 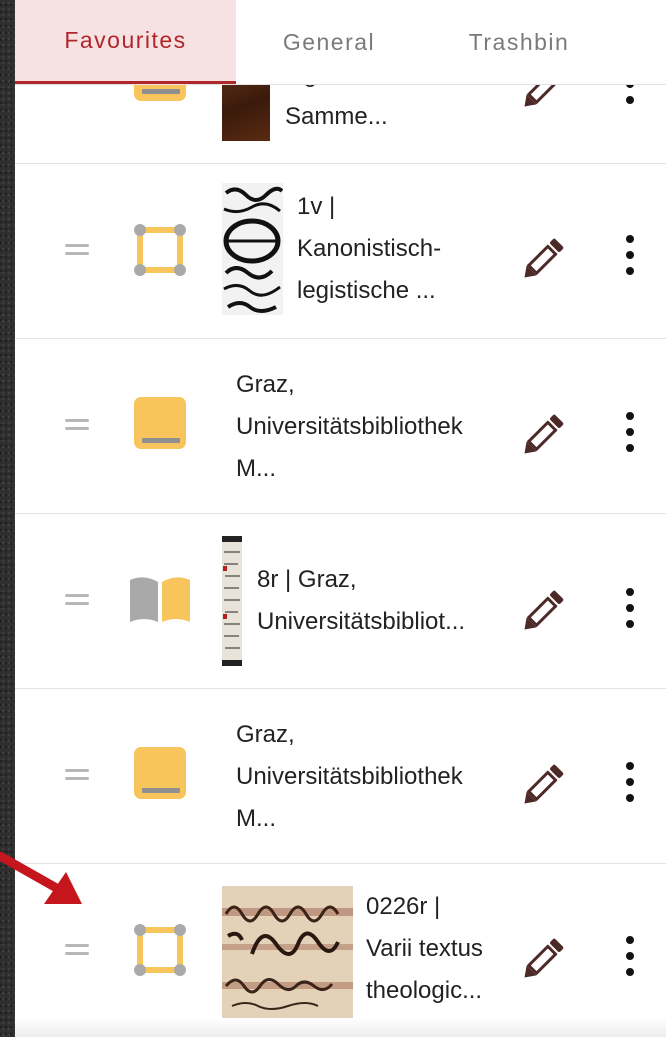 I want to click on annotation-arrow-icon, so click(x=41, y=877).